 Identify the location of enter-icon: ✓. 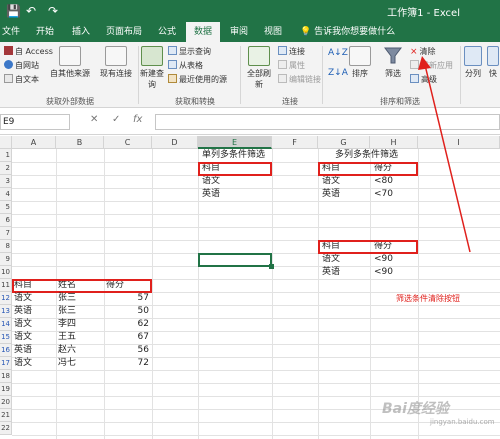
(116, 119).